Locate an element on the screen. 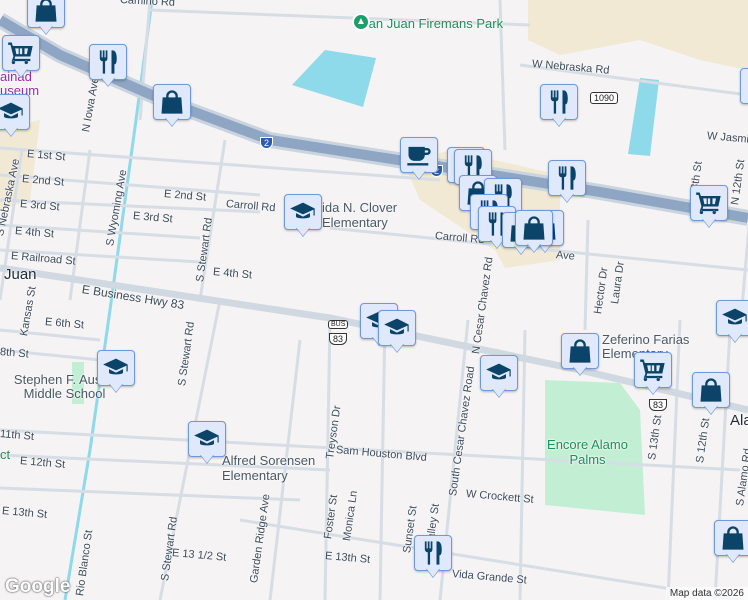 The height and width of the screenshot is (600, 748). map-attribution: Map data ©2026 is located at coordinates (706, 593).